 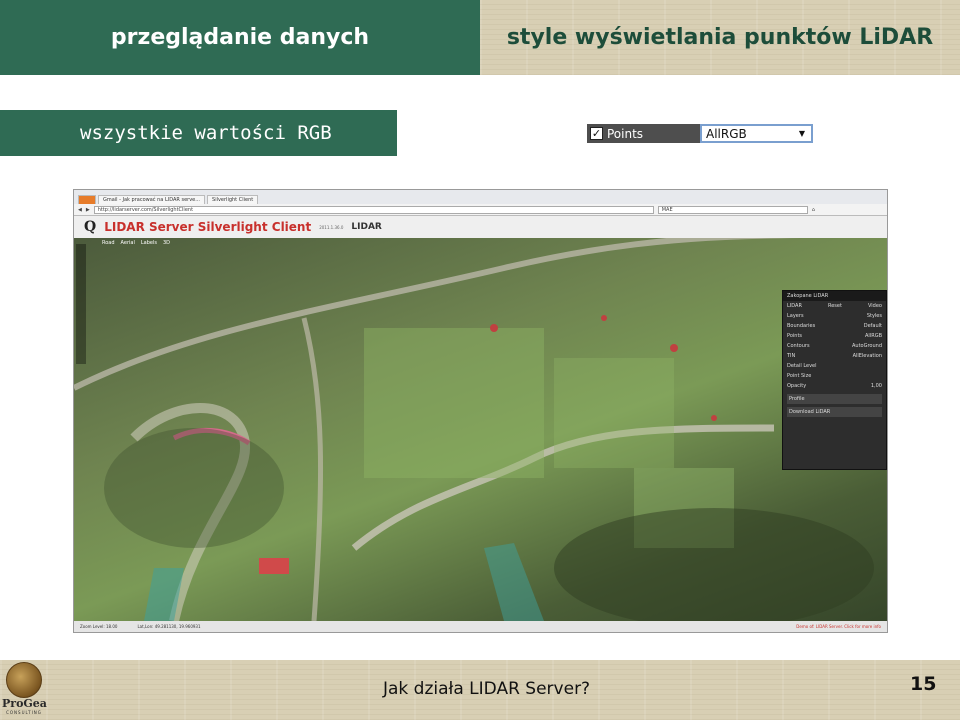 What do you see at coordinates (81, 304) in the screenshot?
I see `zoom-slider` at bounding box center [81, 304].